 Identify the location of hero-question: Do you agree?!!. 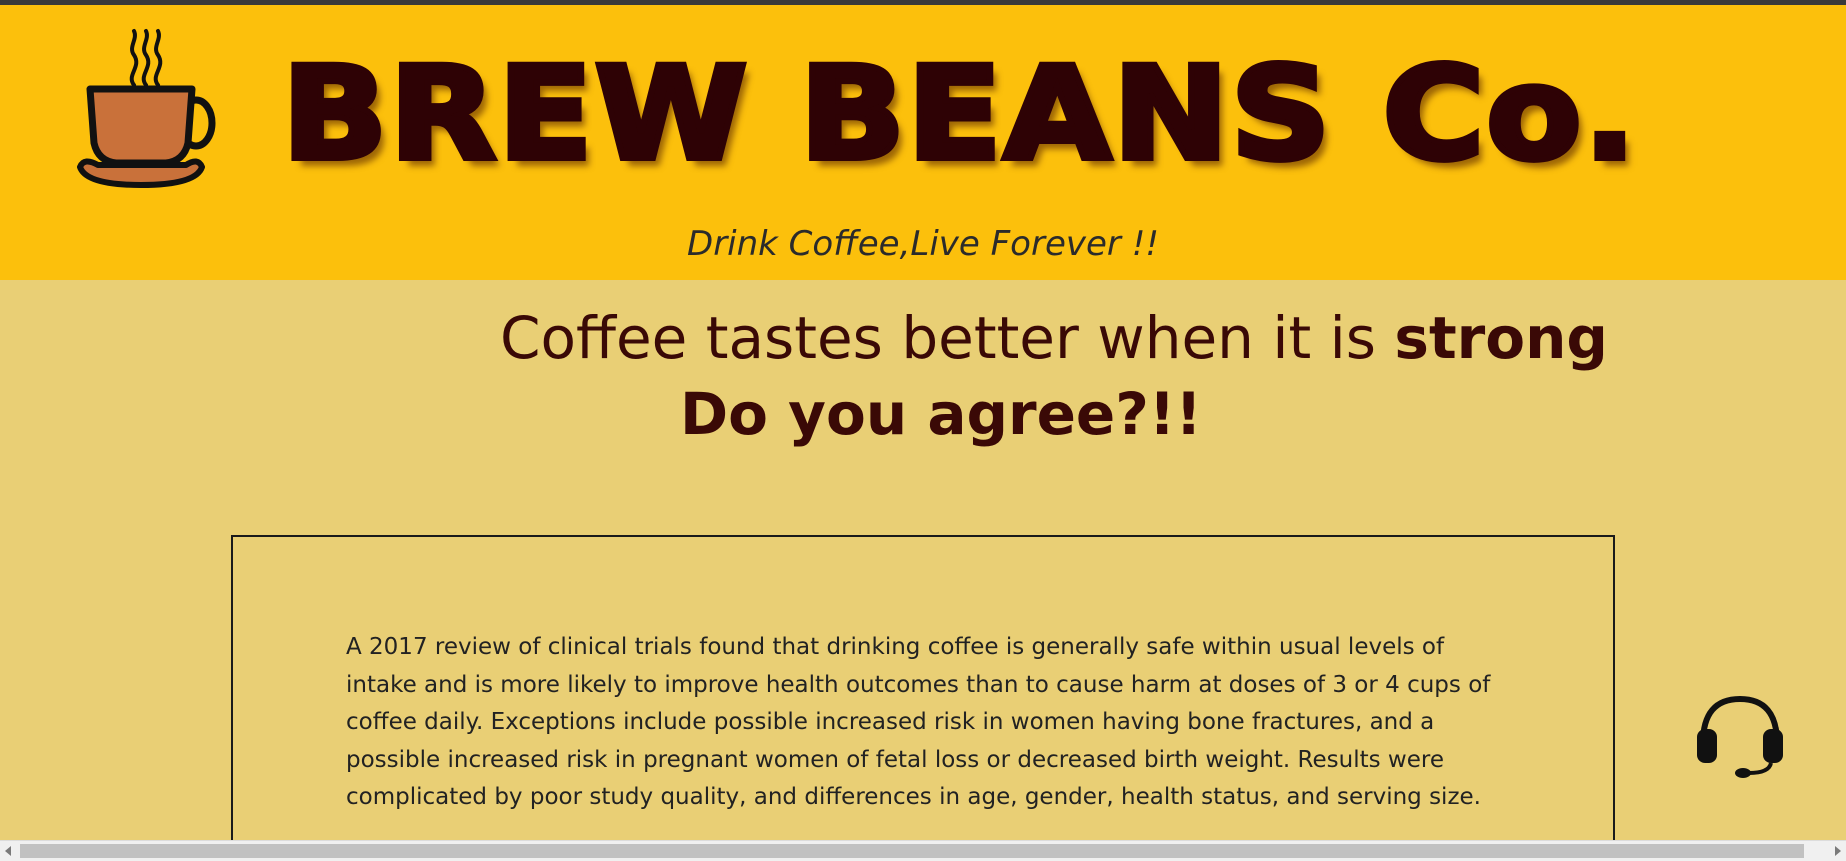
(941, 414).